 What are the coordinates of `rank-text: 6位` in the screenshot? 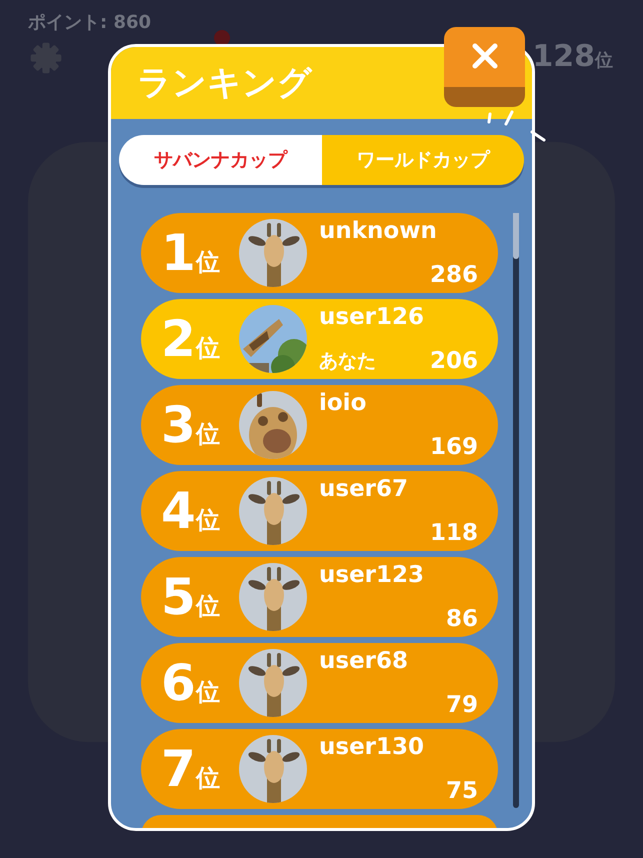 It's located at (191, 683).